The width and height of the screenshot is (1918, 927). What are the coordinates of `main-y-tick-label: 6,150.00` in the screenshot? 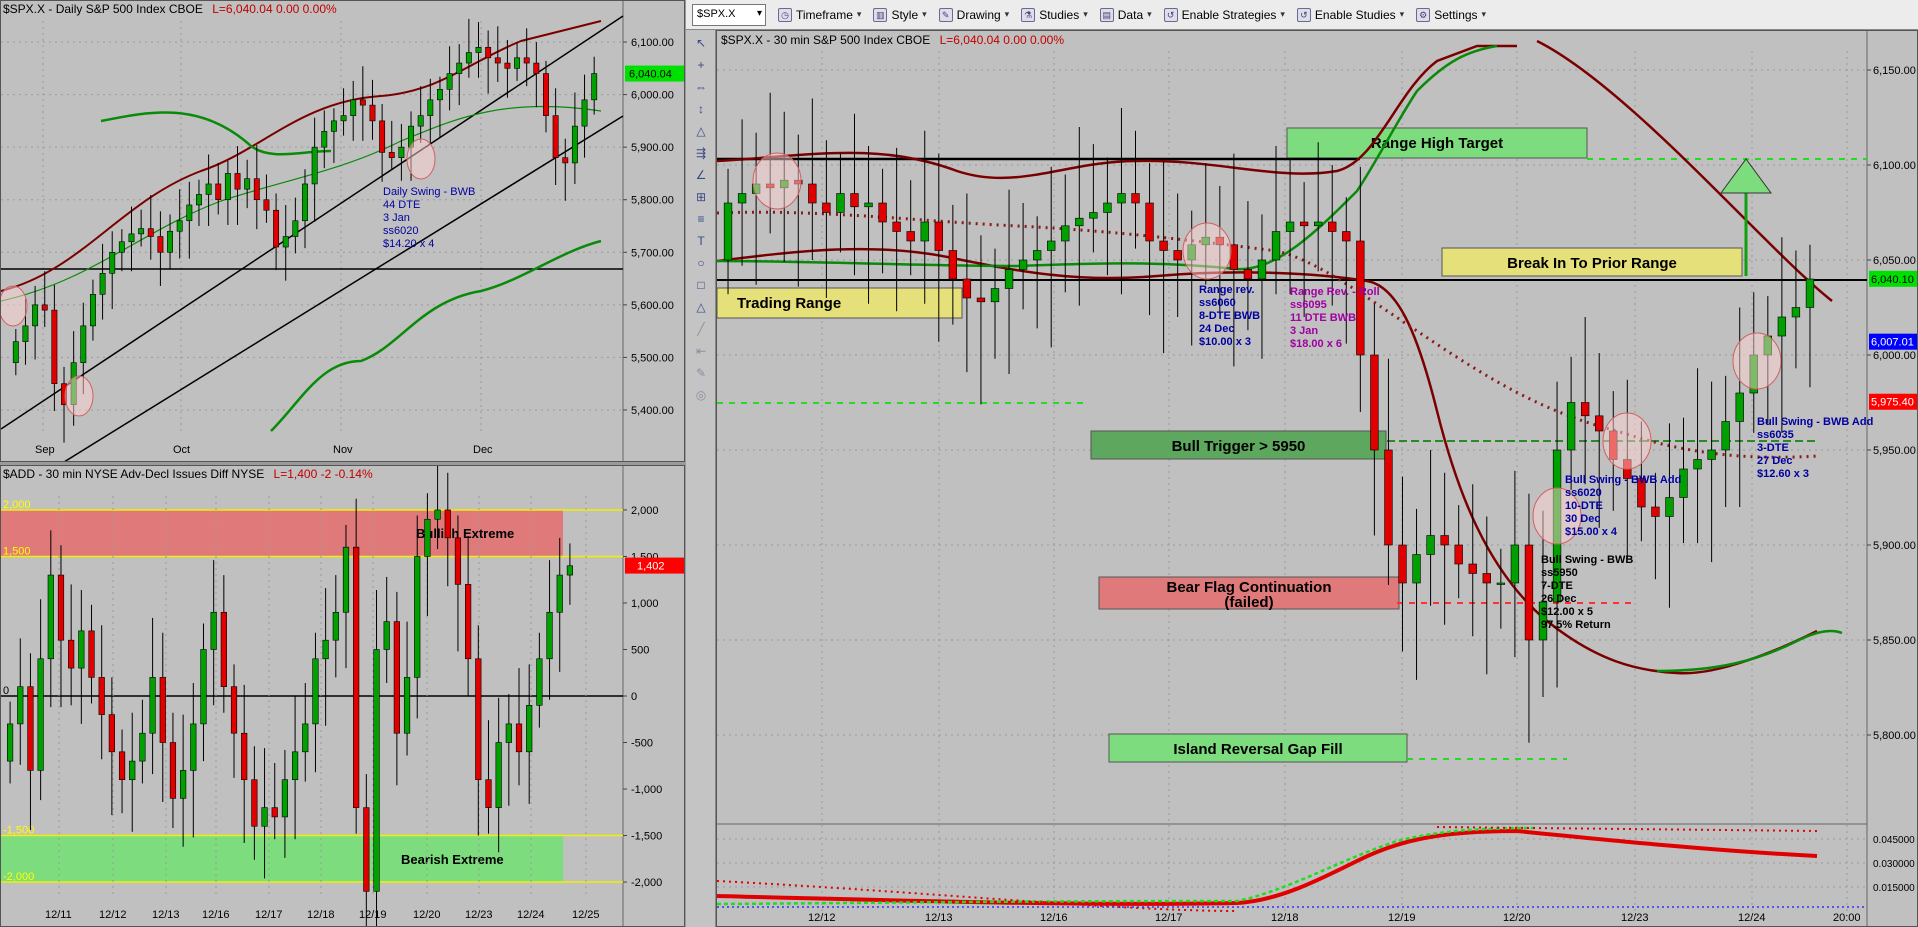 It's located at (1894, 71).